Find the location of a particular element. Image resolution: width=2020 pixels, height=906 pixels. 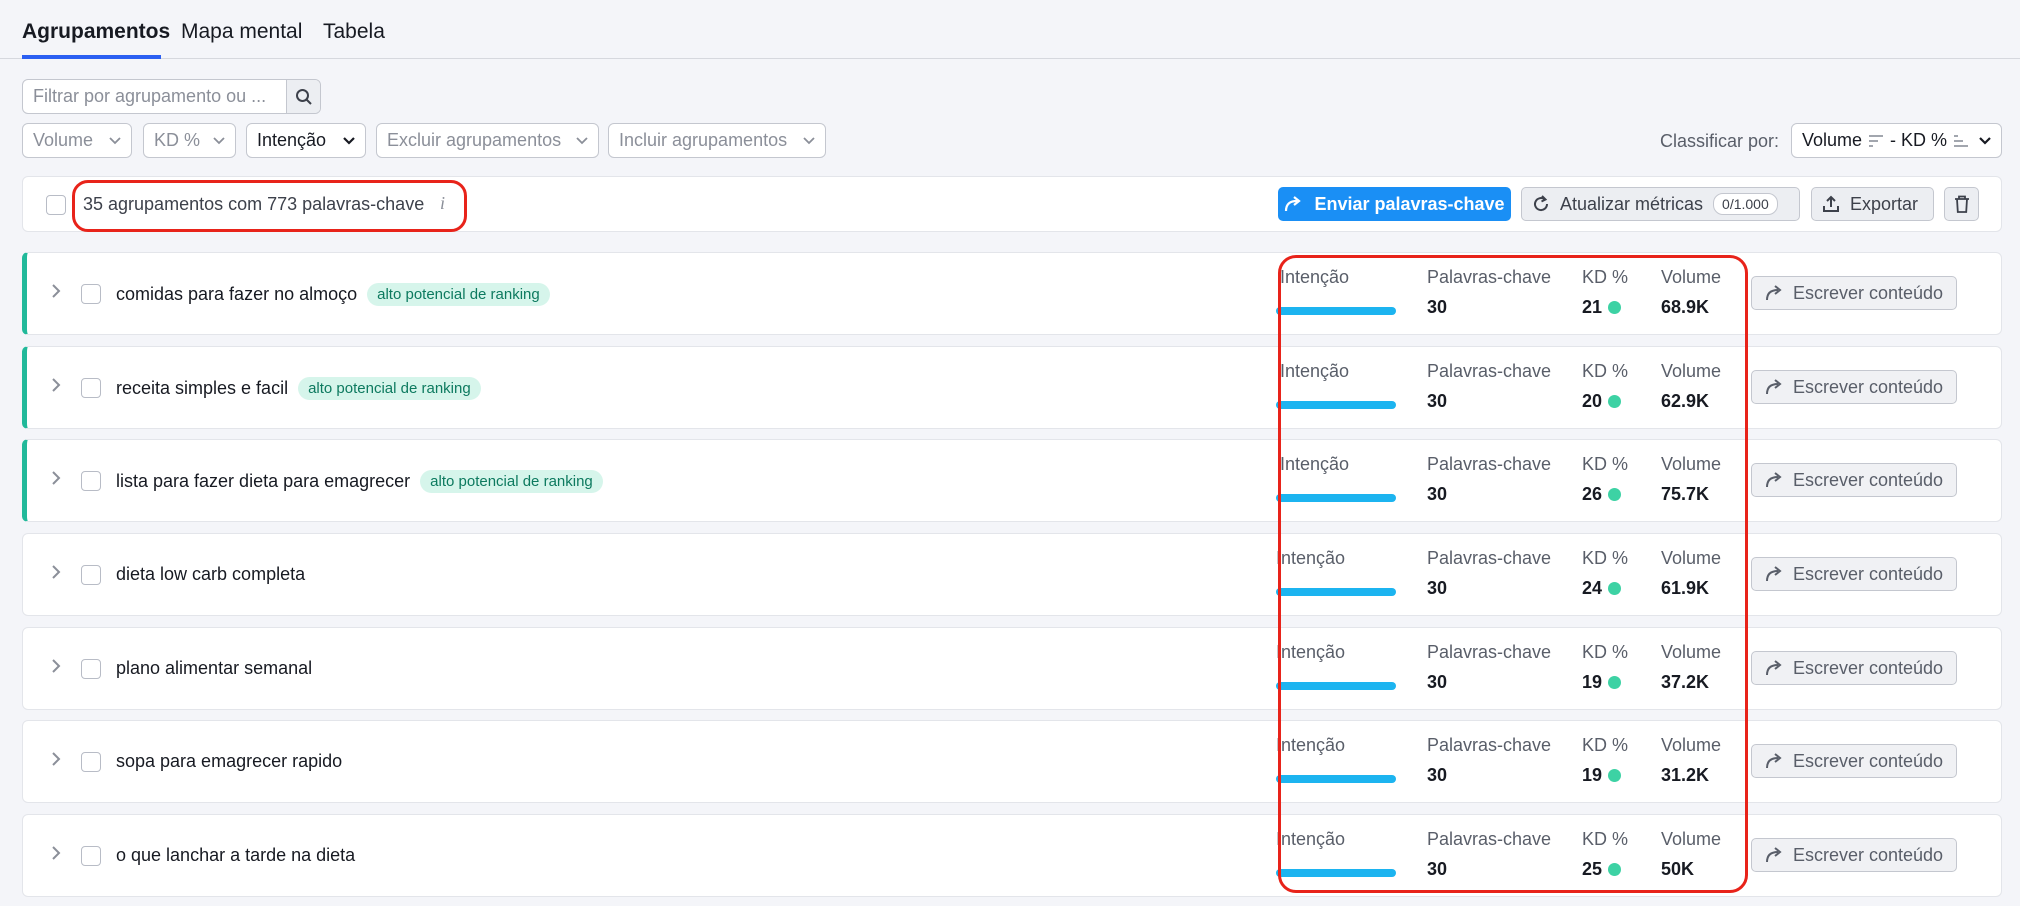

incluir-agrupamentos-dropdown: Incluir agrupamentos is located at coordinates (717, 140).